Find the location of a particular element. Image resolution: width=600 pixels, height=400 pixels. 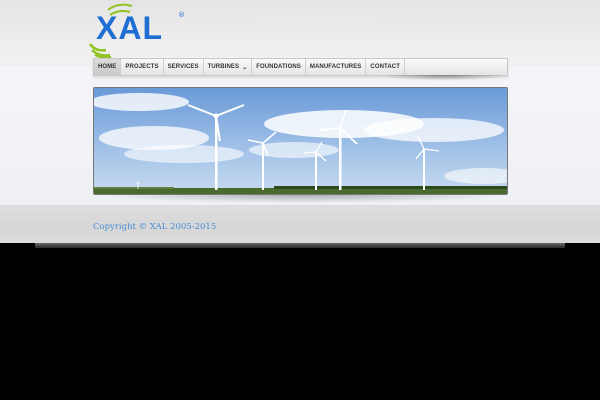

nav-item-label: HOME is located at coordinates (107, 67).